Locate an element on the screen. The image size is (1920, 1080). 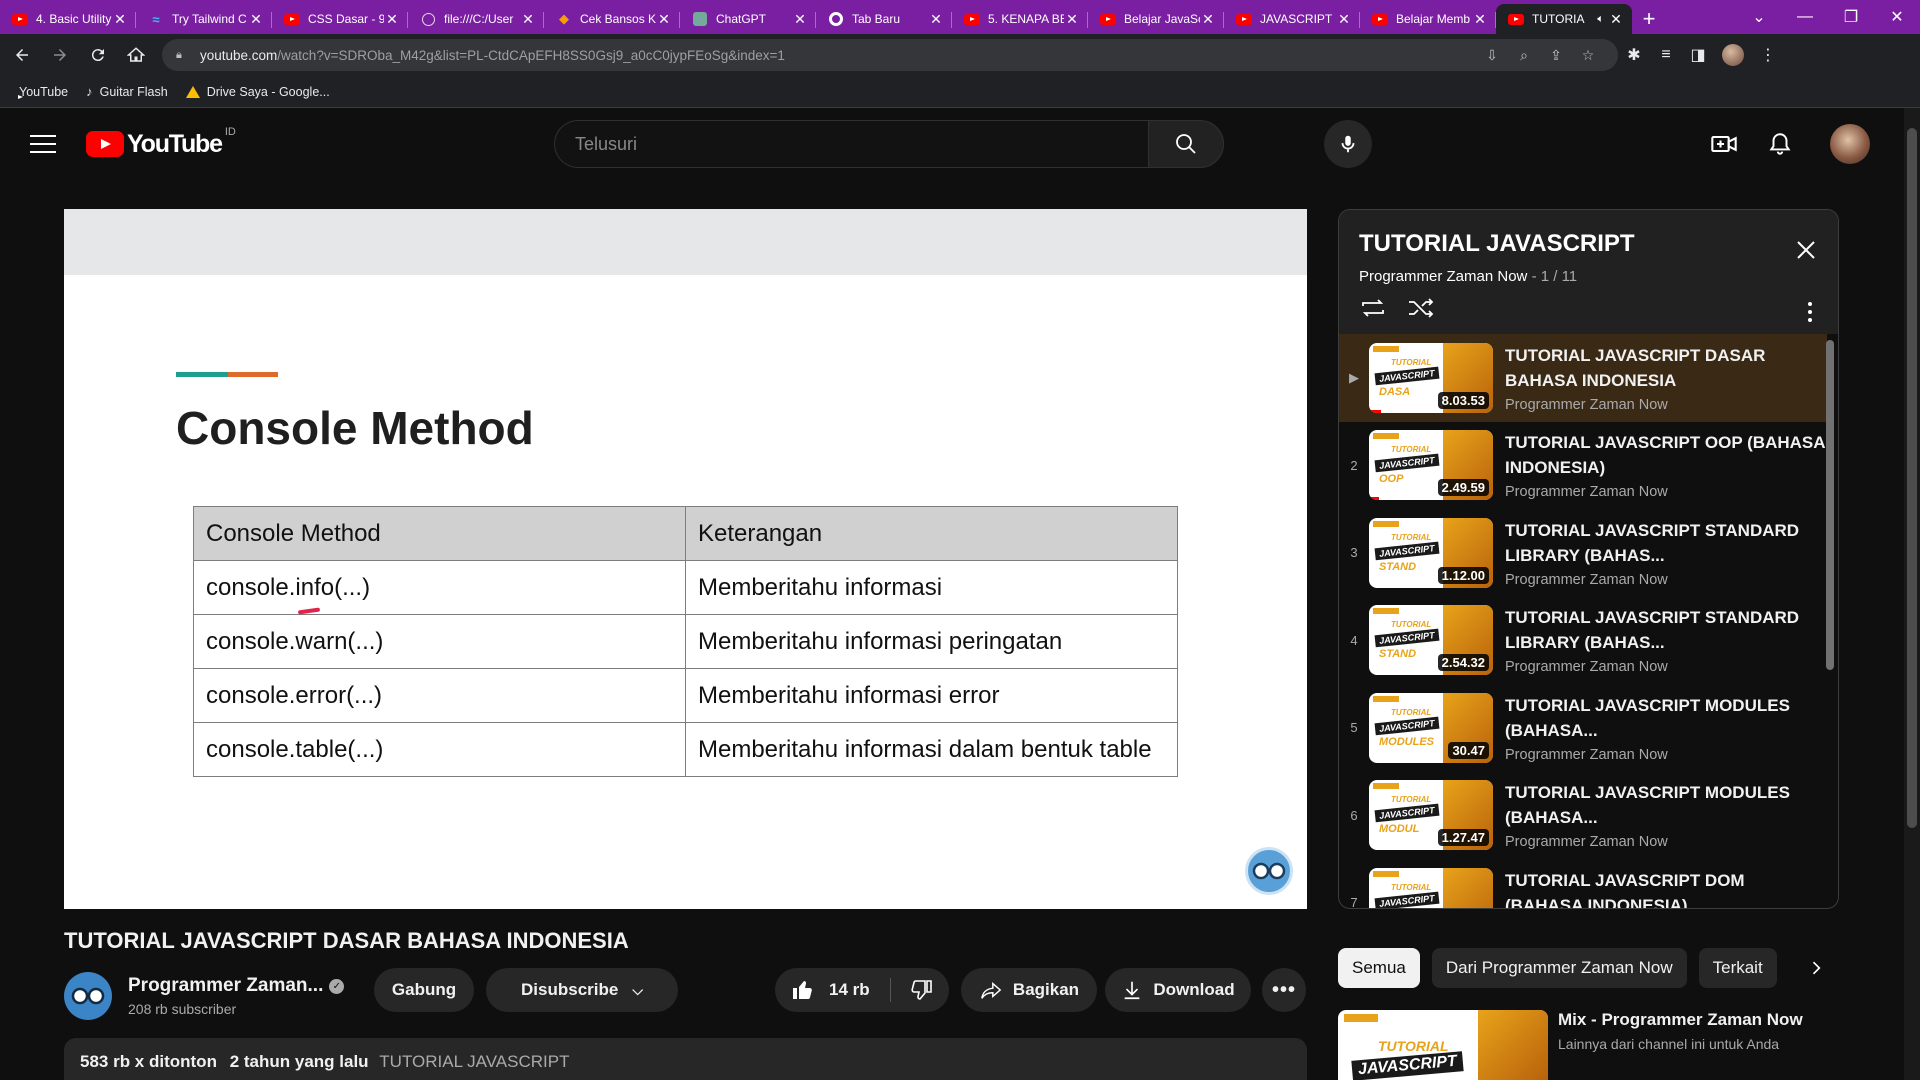
install-app-icon: ⇩ is located at coordinates (1492, 55).